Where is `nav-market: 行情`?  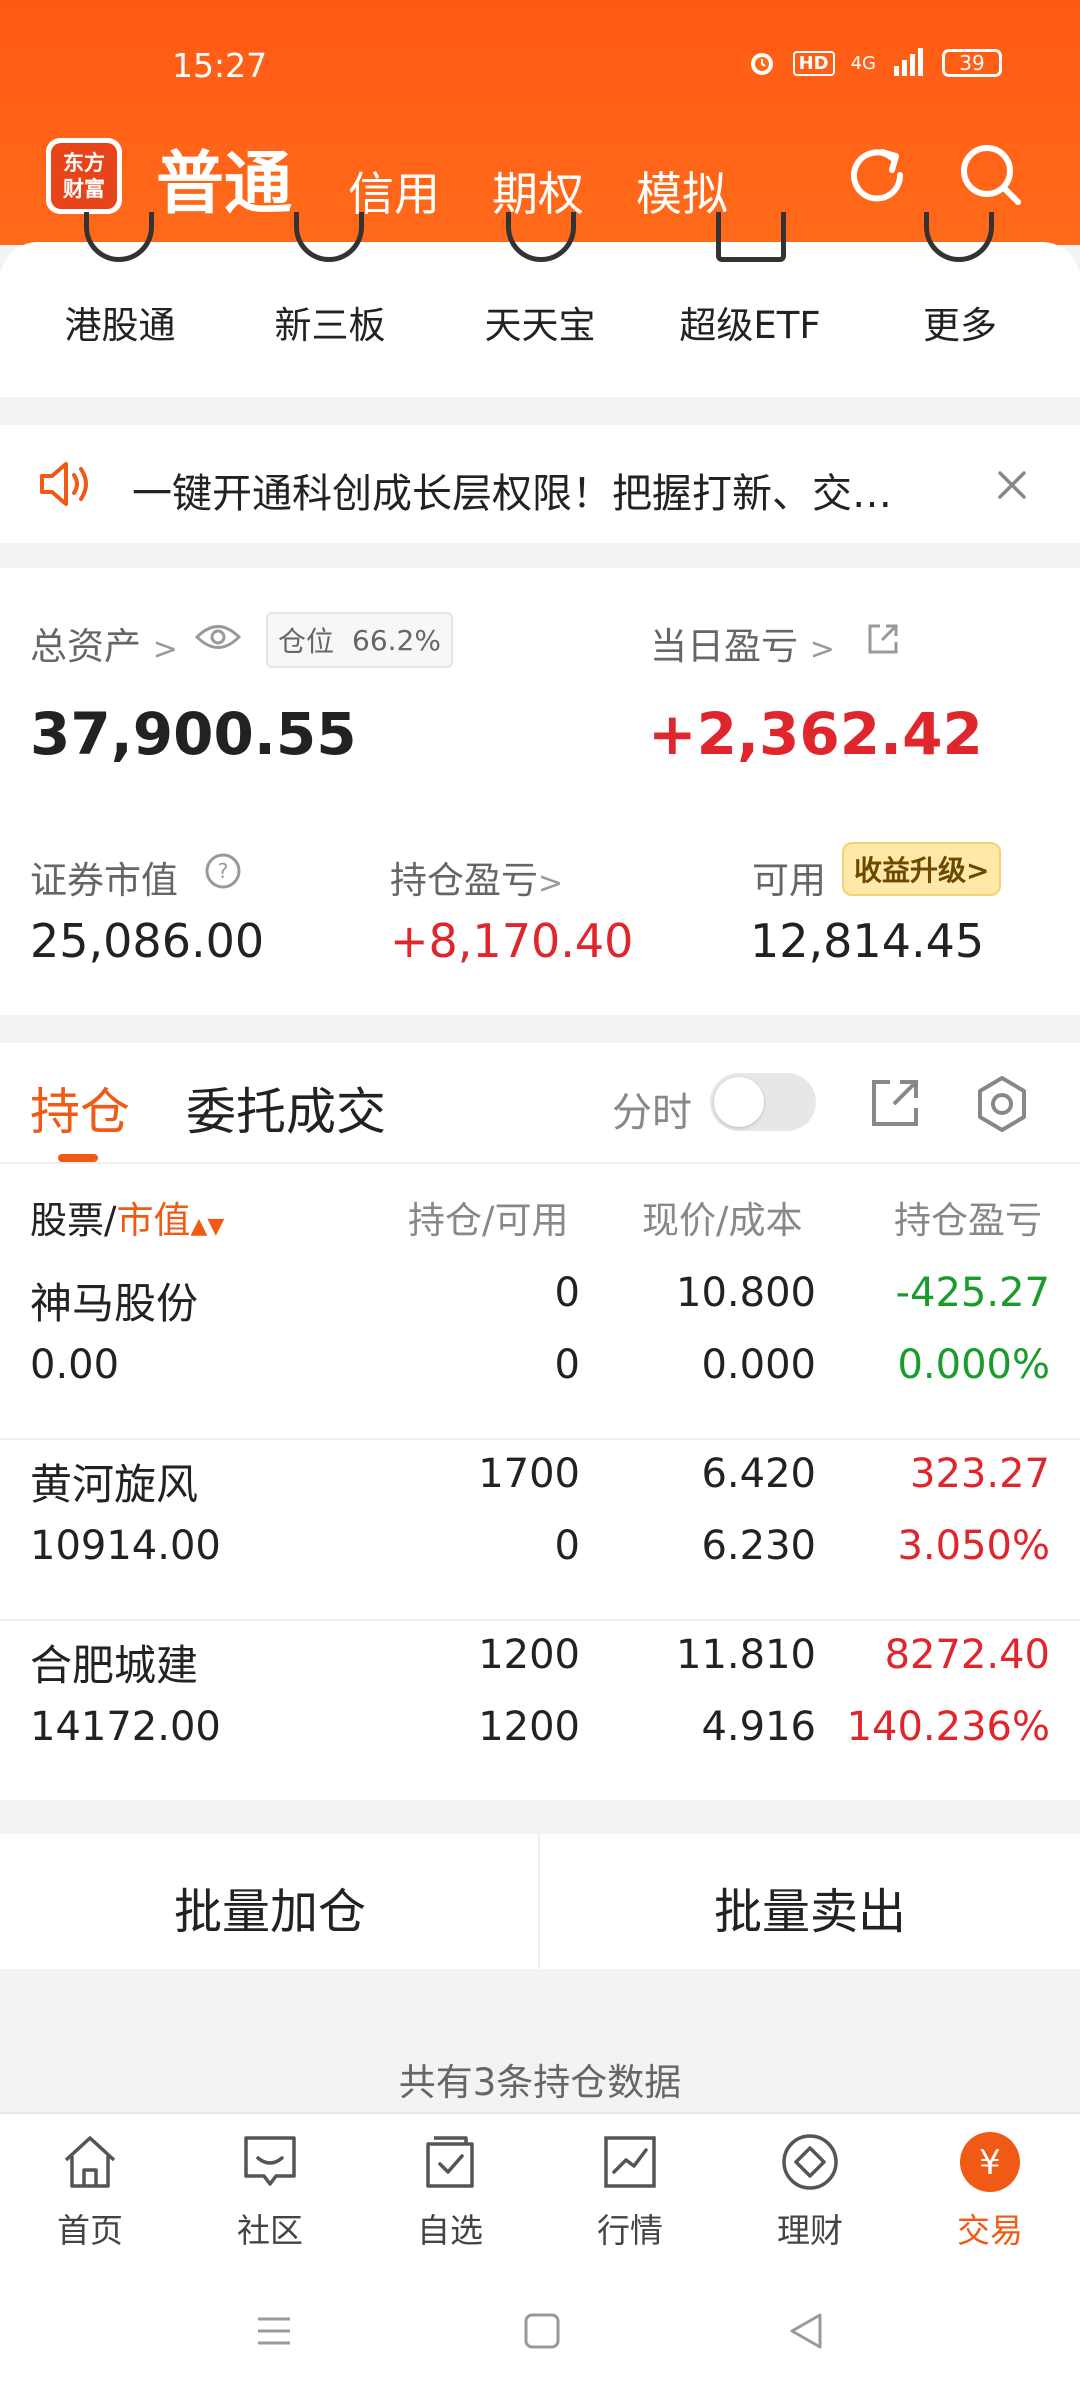 nav-market: 行情 is located at coordinates (630, 2191).